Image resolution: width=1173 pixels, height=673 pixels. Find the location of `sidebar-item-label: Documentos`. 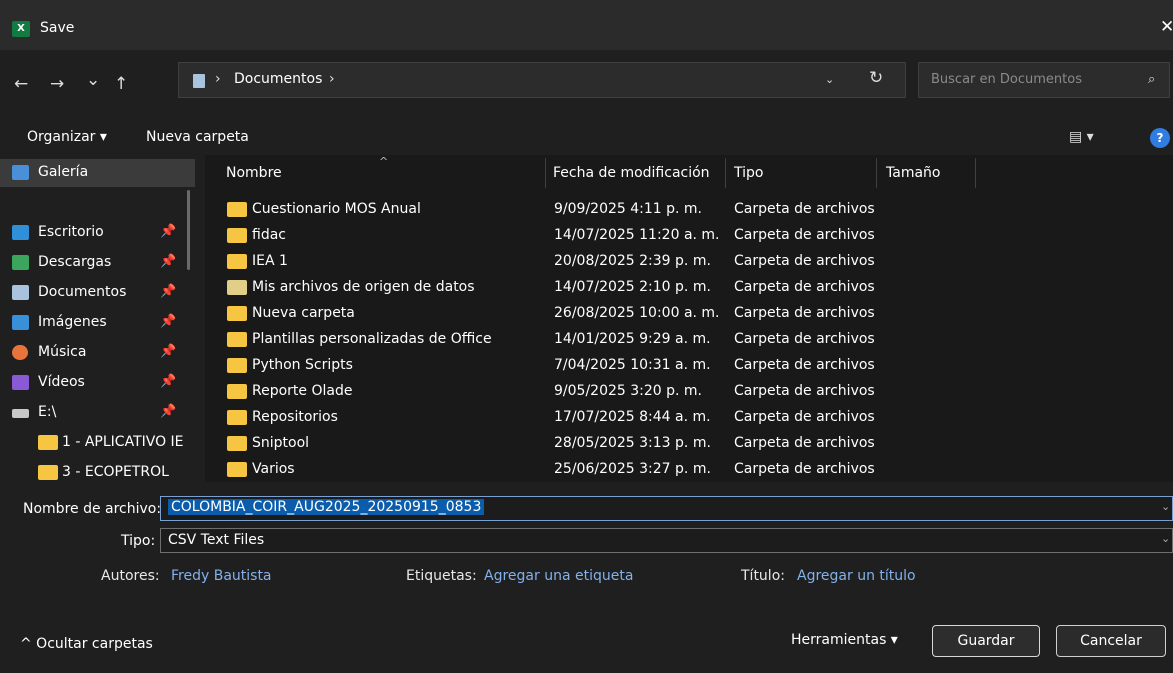

sidebar-item-label: Documentos is located at coordinates (82, 292).